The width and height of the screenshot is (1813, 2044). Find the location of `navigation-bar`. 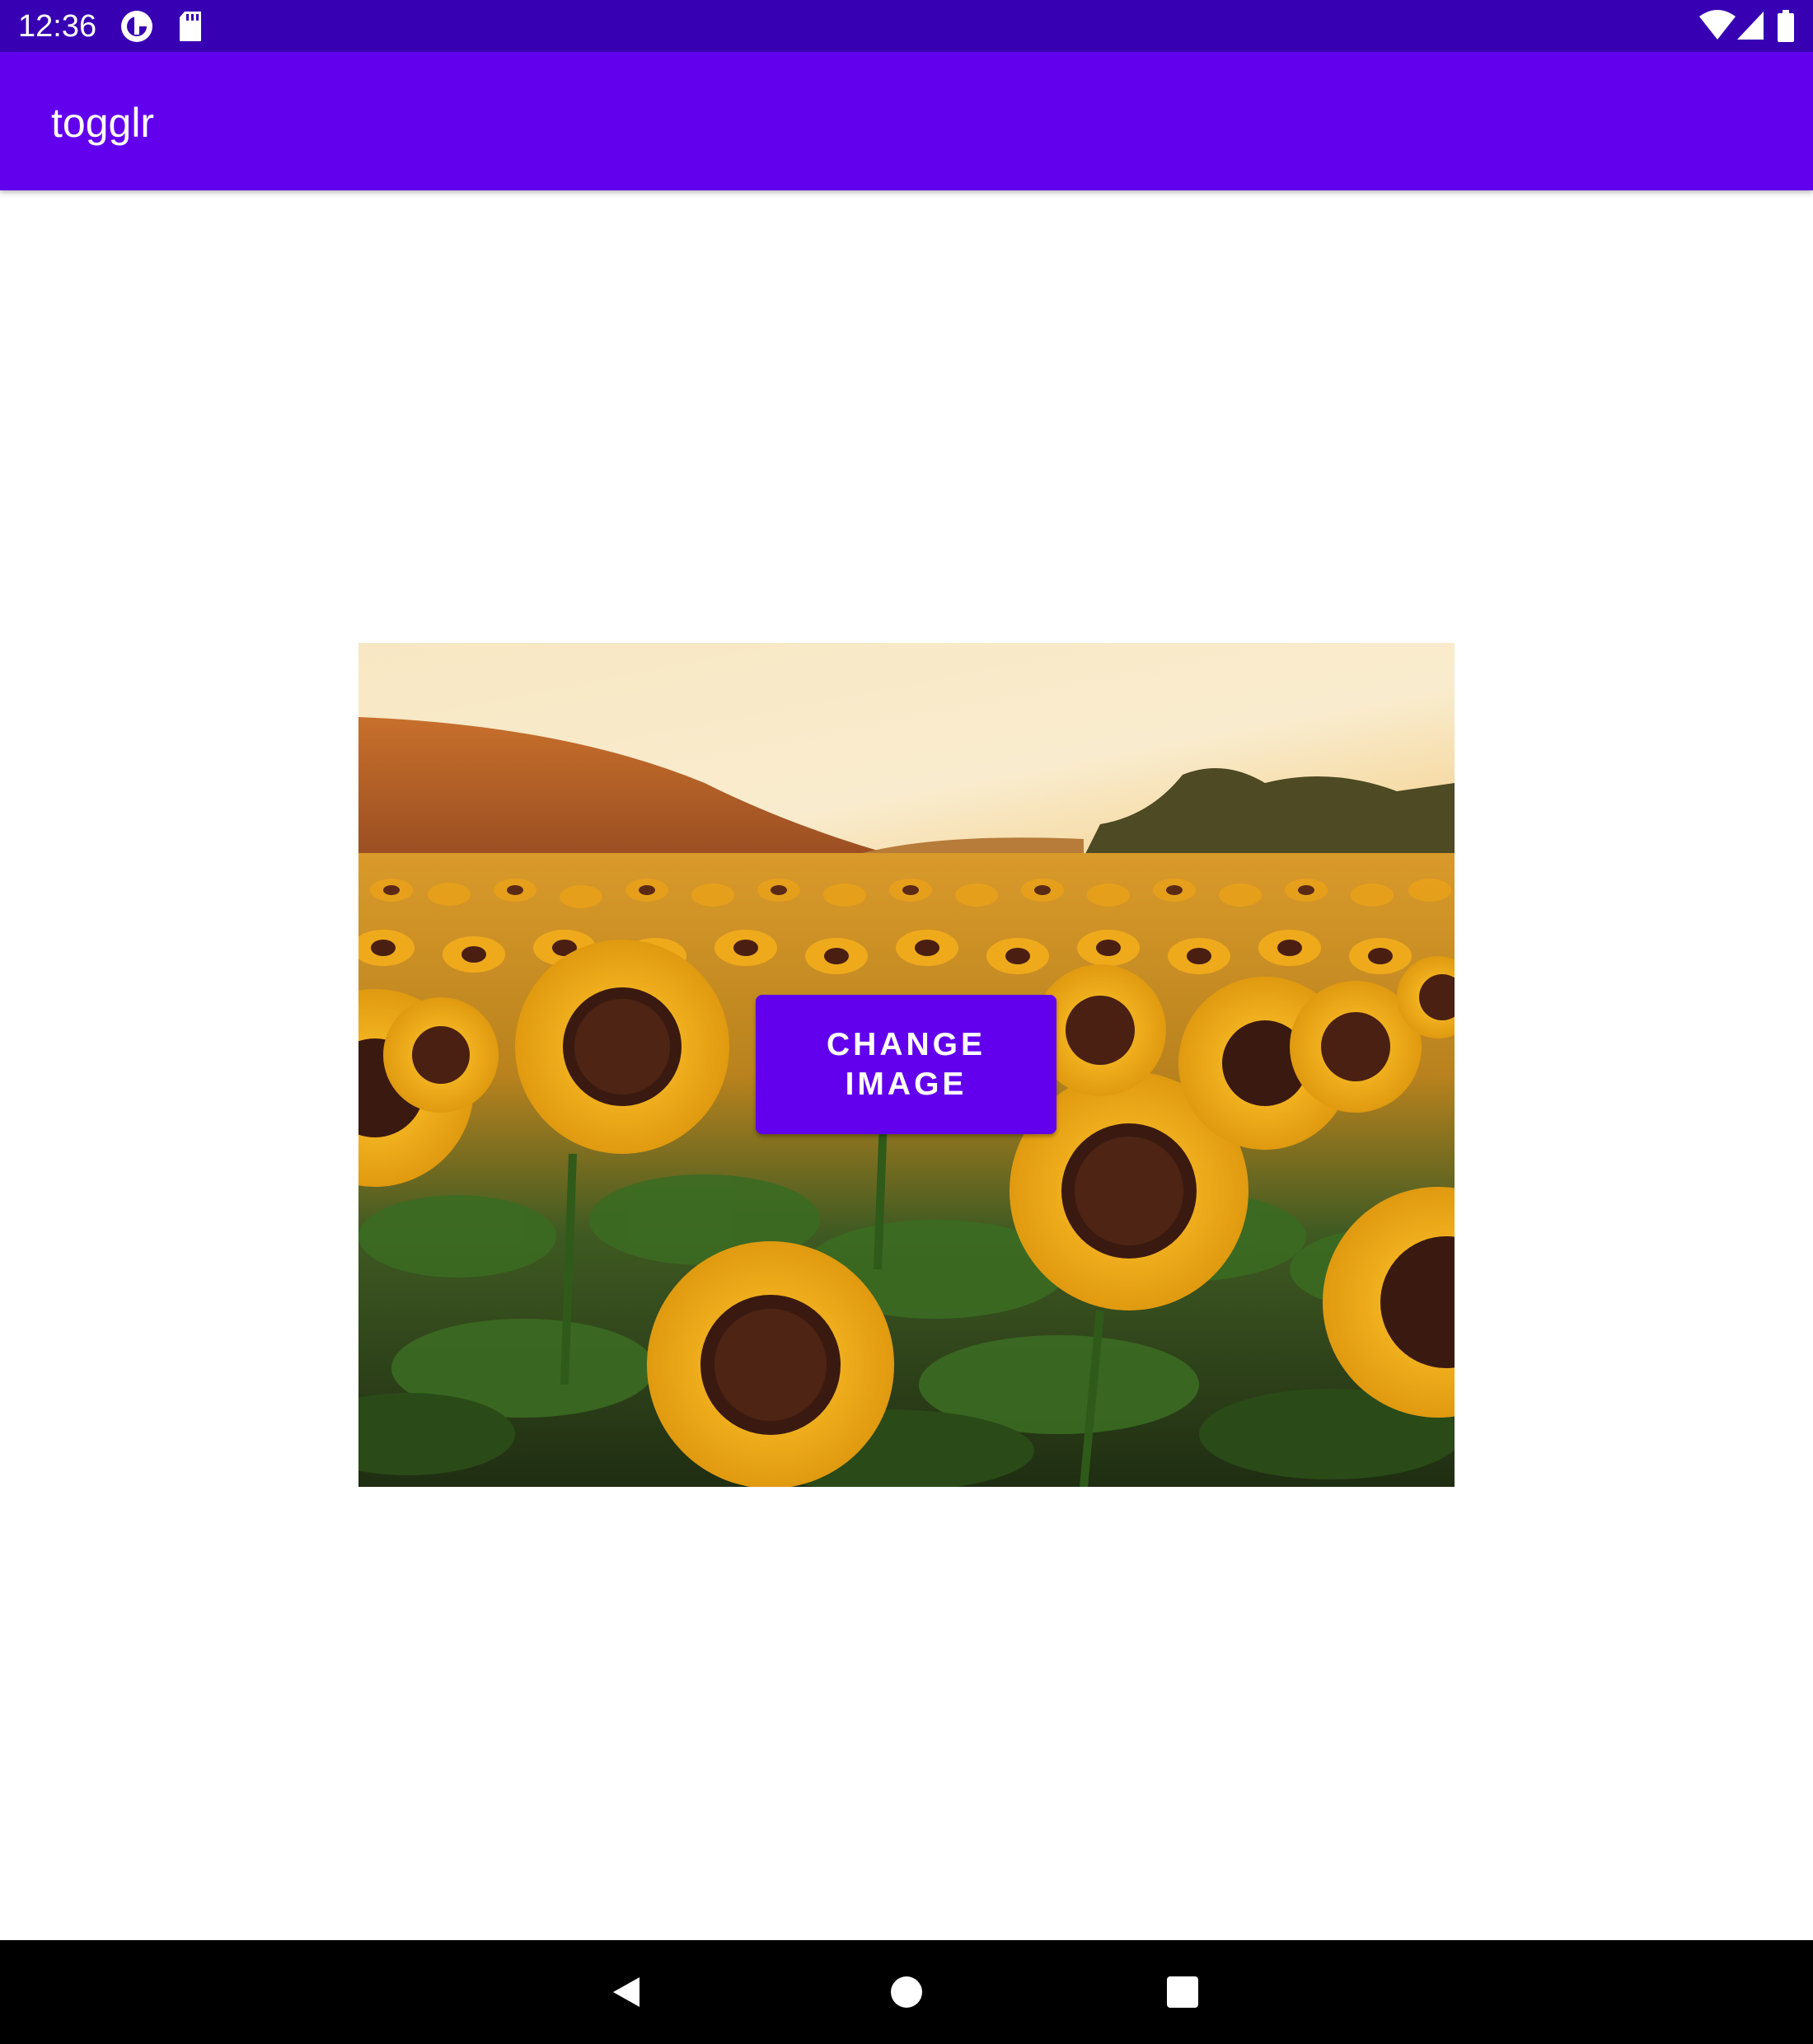

navigation-bar is located at coordinates (906, 1992).